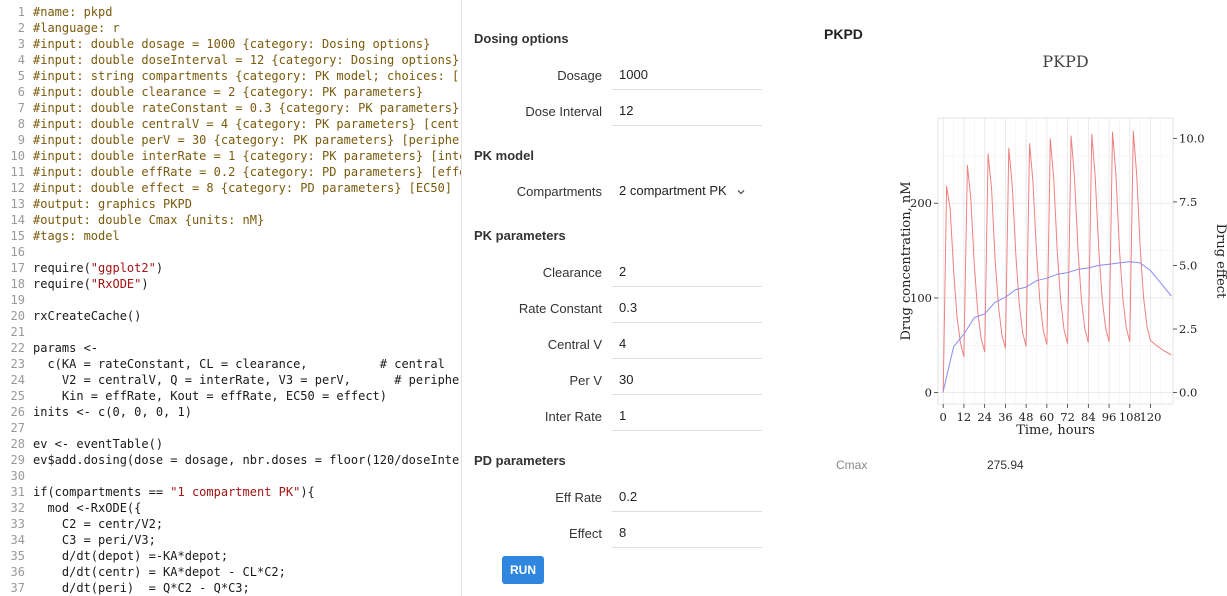 This screenshot has width=1227, height=596. I want to click on code-text: C2 = centr/V2;, so click(98, 524).